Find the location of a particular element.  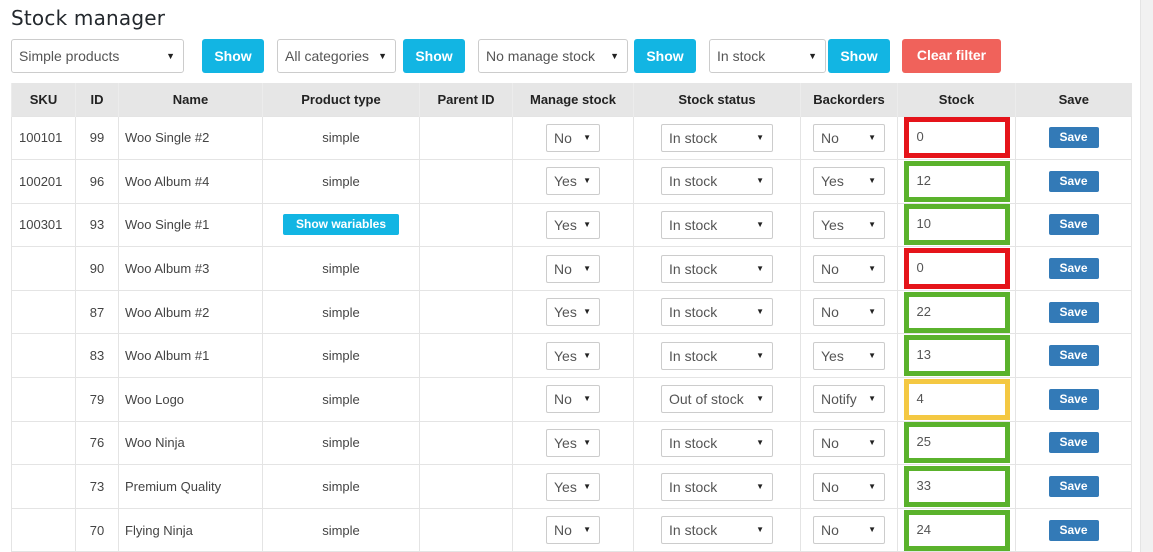

name-cell: Woo Single #2 is located at coordinates (190, 138).